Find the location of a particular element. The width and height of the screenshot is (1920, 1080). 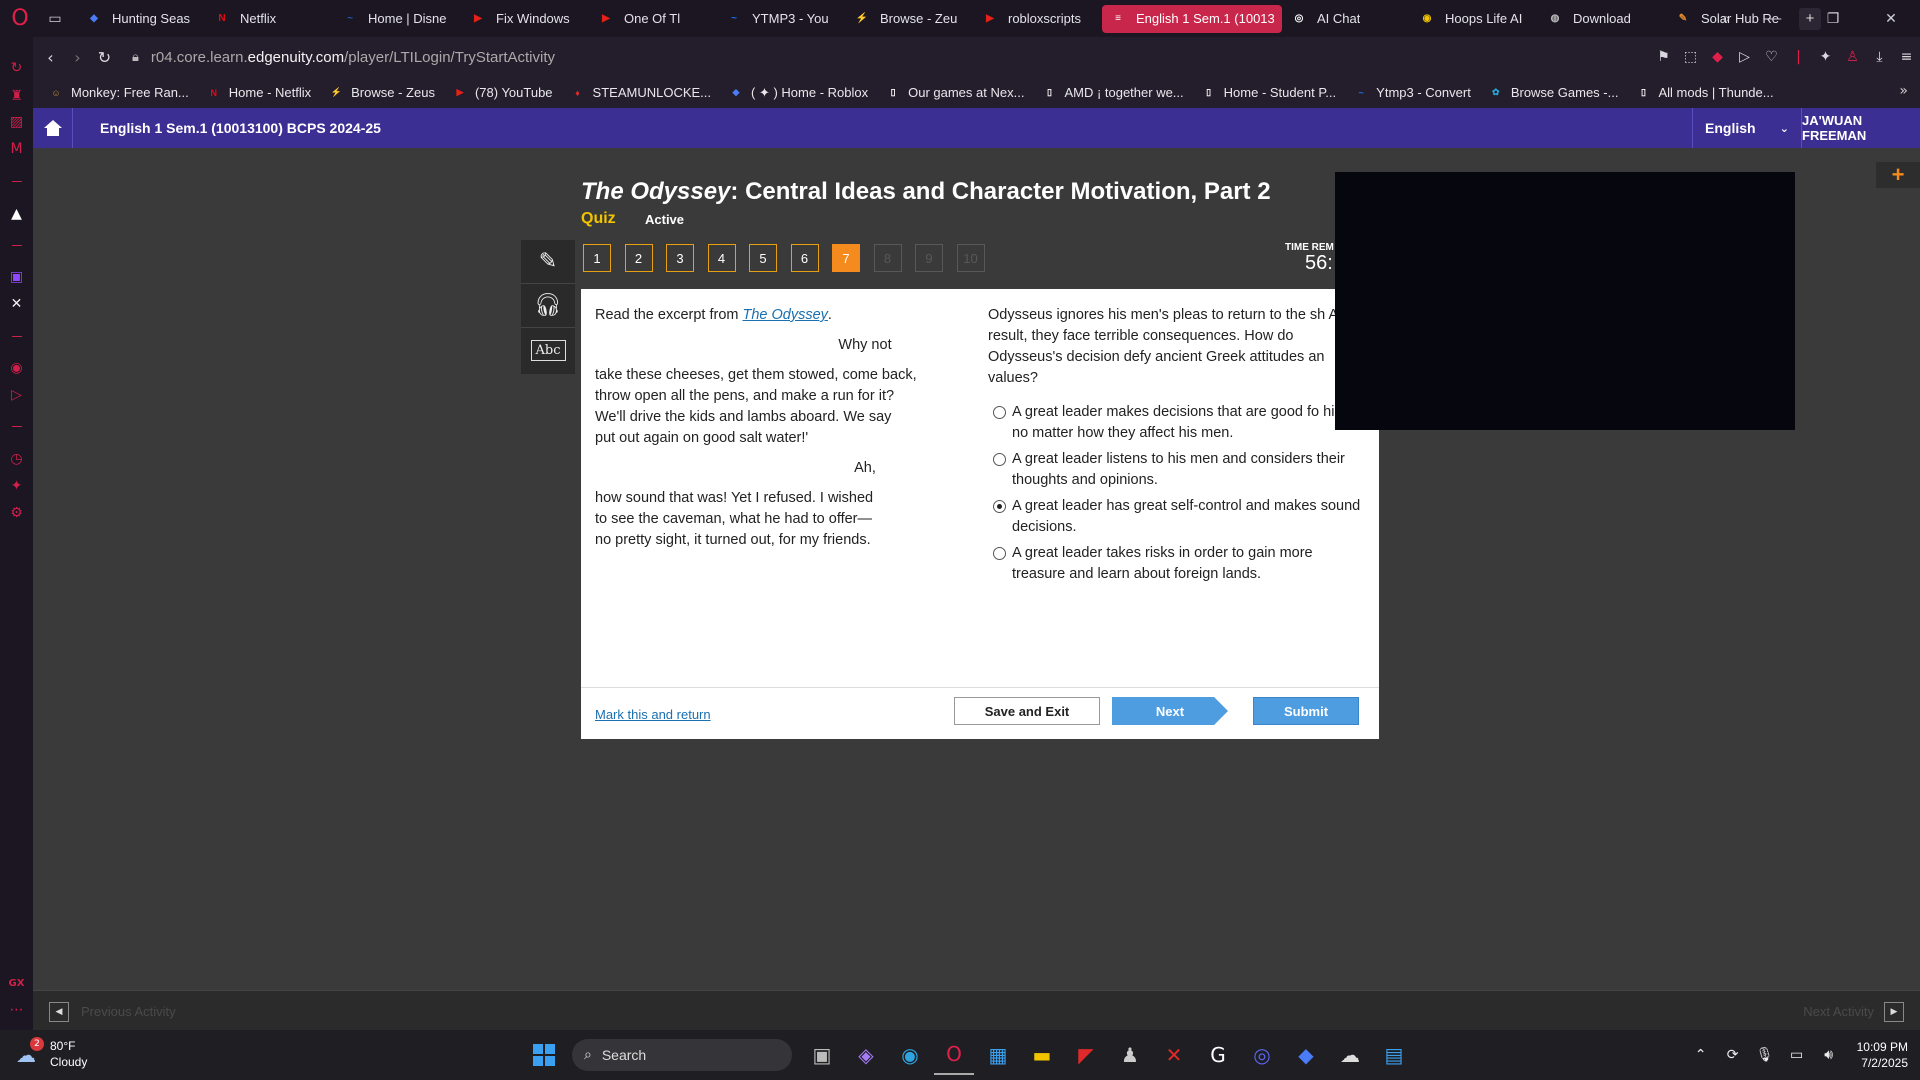

windows-start-icon is located at coordinates (544, 1055).